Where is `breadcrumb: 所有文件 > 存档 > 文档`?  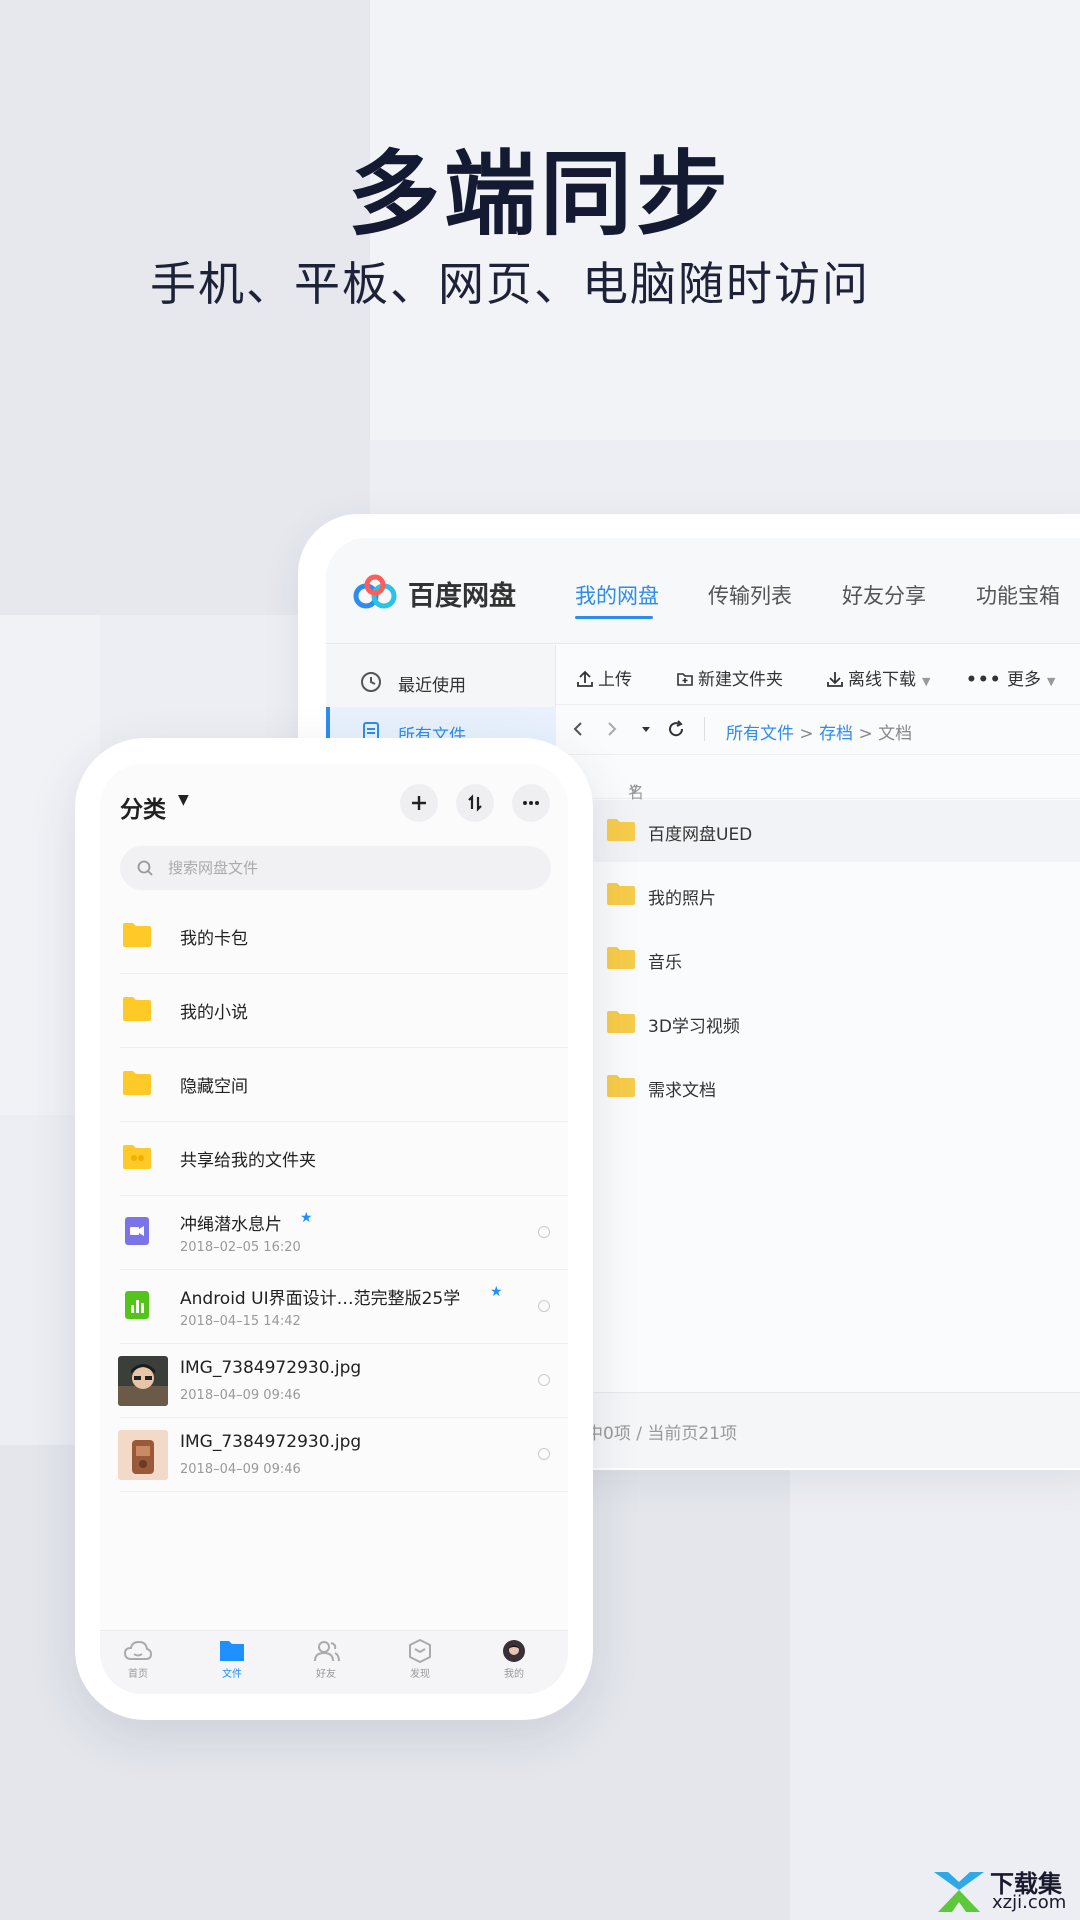 breadcrumb: 所有文件 > 存档 > 文档 is located at coordinates (819, 734).